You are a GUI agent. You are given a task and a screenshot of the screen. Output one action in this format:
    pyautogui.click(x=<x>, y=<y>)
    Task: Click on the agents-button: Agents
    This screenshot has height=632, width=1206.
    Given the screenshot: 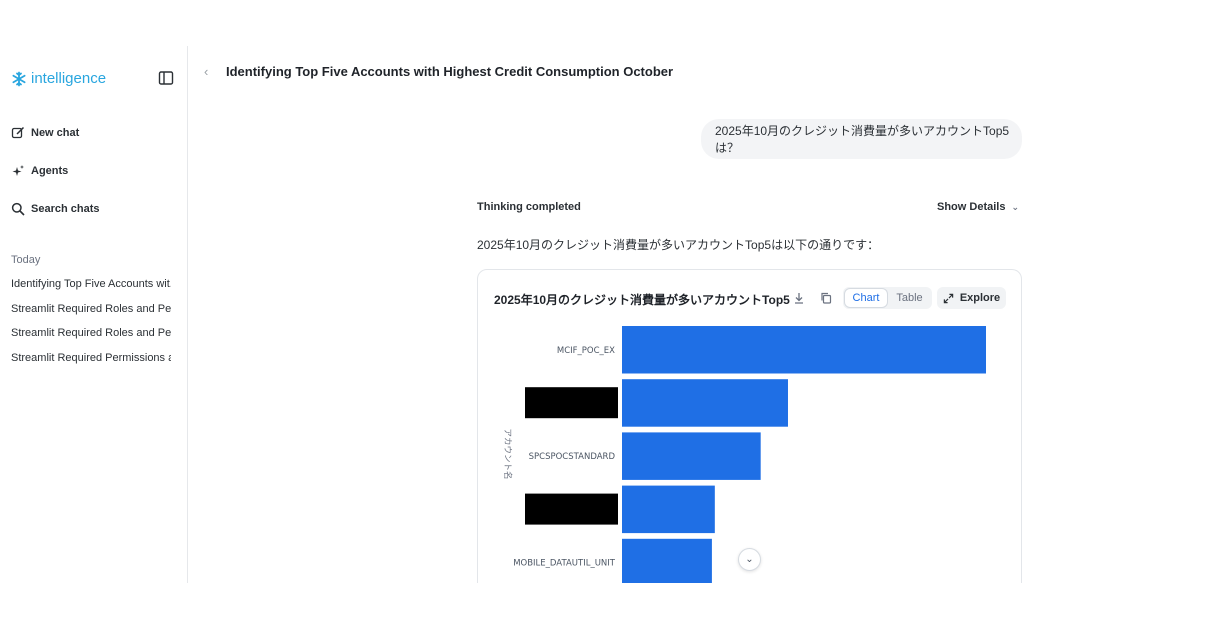 What is the action you would take?
    pyautogui.click(x=39, y=171)
    